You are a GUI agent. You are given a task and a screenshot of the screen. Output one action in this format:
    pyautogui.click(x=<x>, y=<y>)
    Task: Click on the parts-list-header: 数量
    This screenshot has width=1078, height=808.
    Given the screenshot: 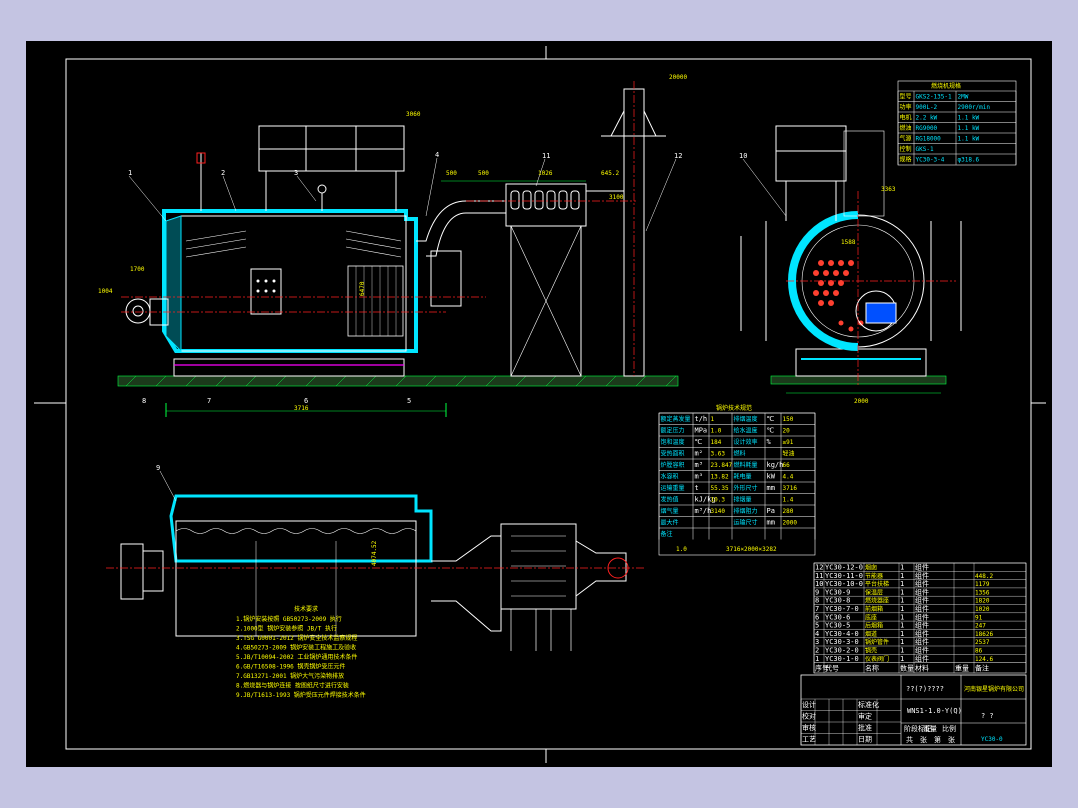 What is the action you would take?
    pyautogui.click(x=907, y=668)
    